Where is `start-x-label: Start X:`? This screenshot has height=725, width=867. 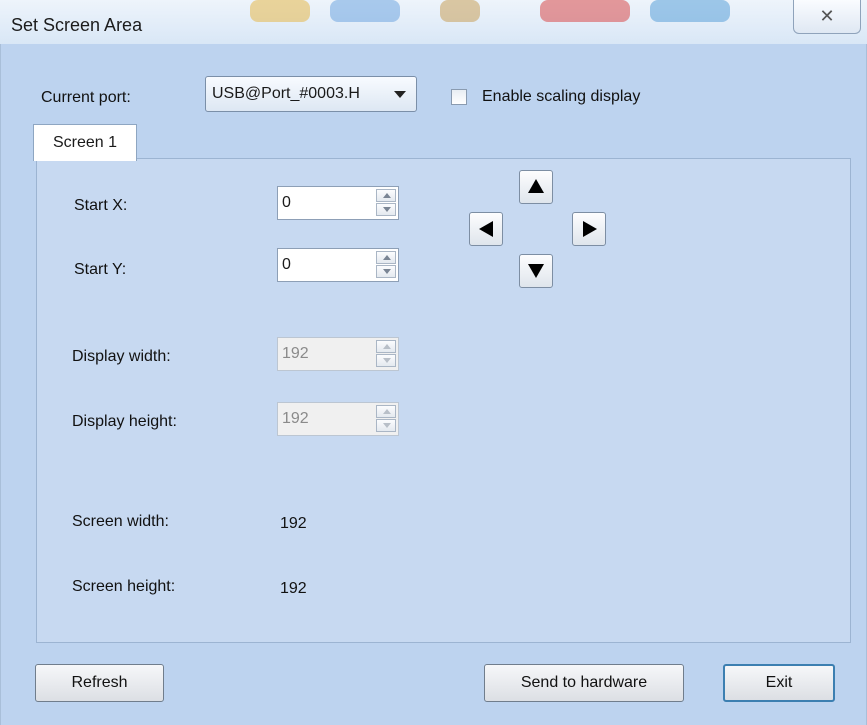 start-x-label: Start X: is located at coordinates (101, 205).